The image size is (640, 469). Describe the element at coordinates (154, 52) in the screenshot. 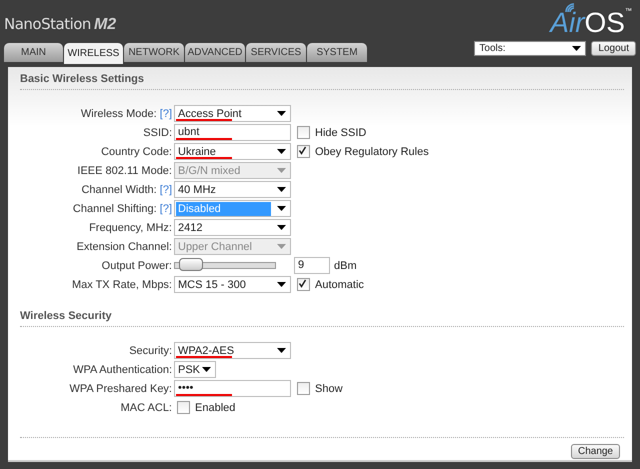

I see `tab: NETWORK` at that location.